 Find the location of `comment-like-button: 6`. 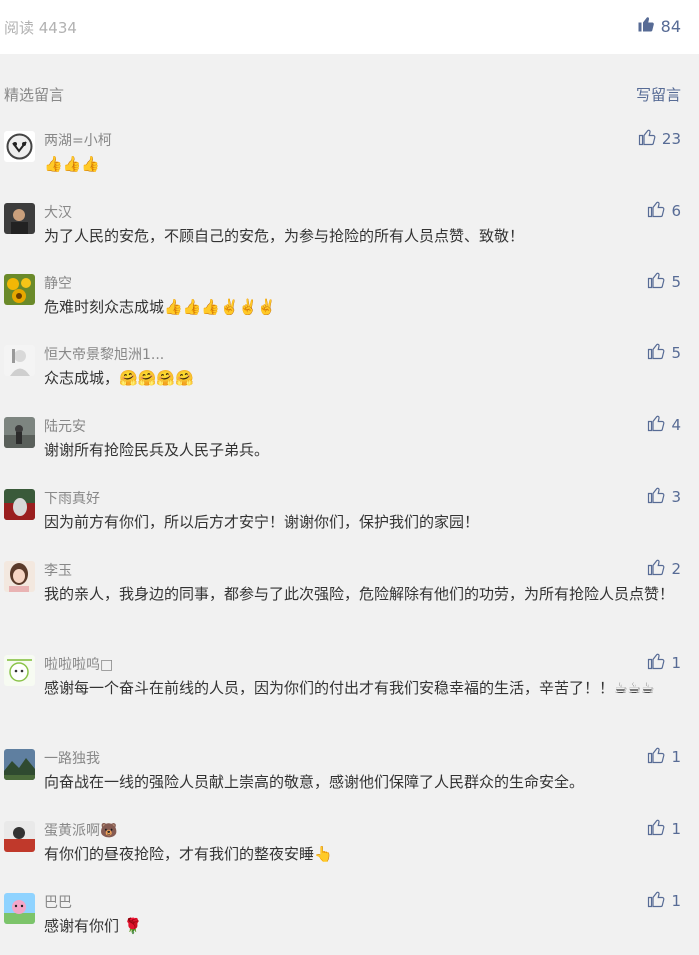

comment-like-button: 6 is located at coordinates (664, 211).